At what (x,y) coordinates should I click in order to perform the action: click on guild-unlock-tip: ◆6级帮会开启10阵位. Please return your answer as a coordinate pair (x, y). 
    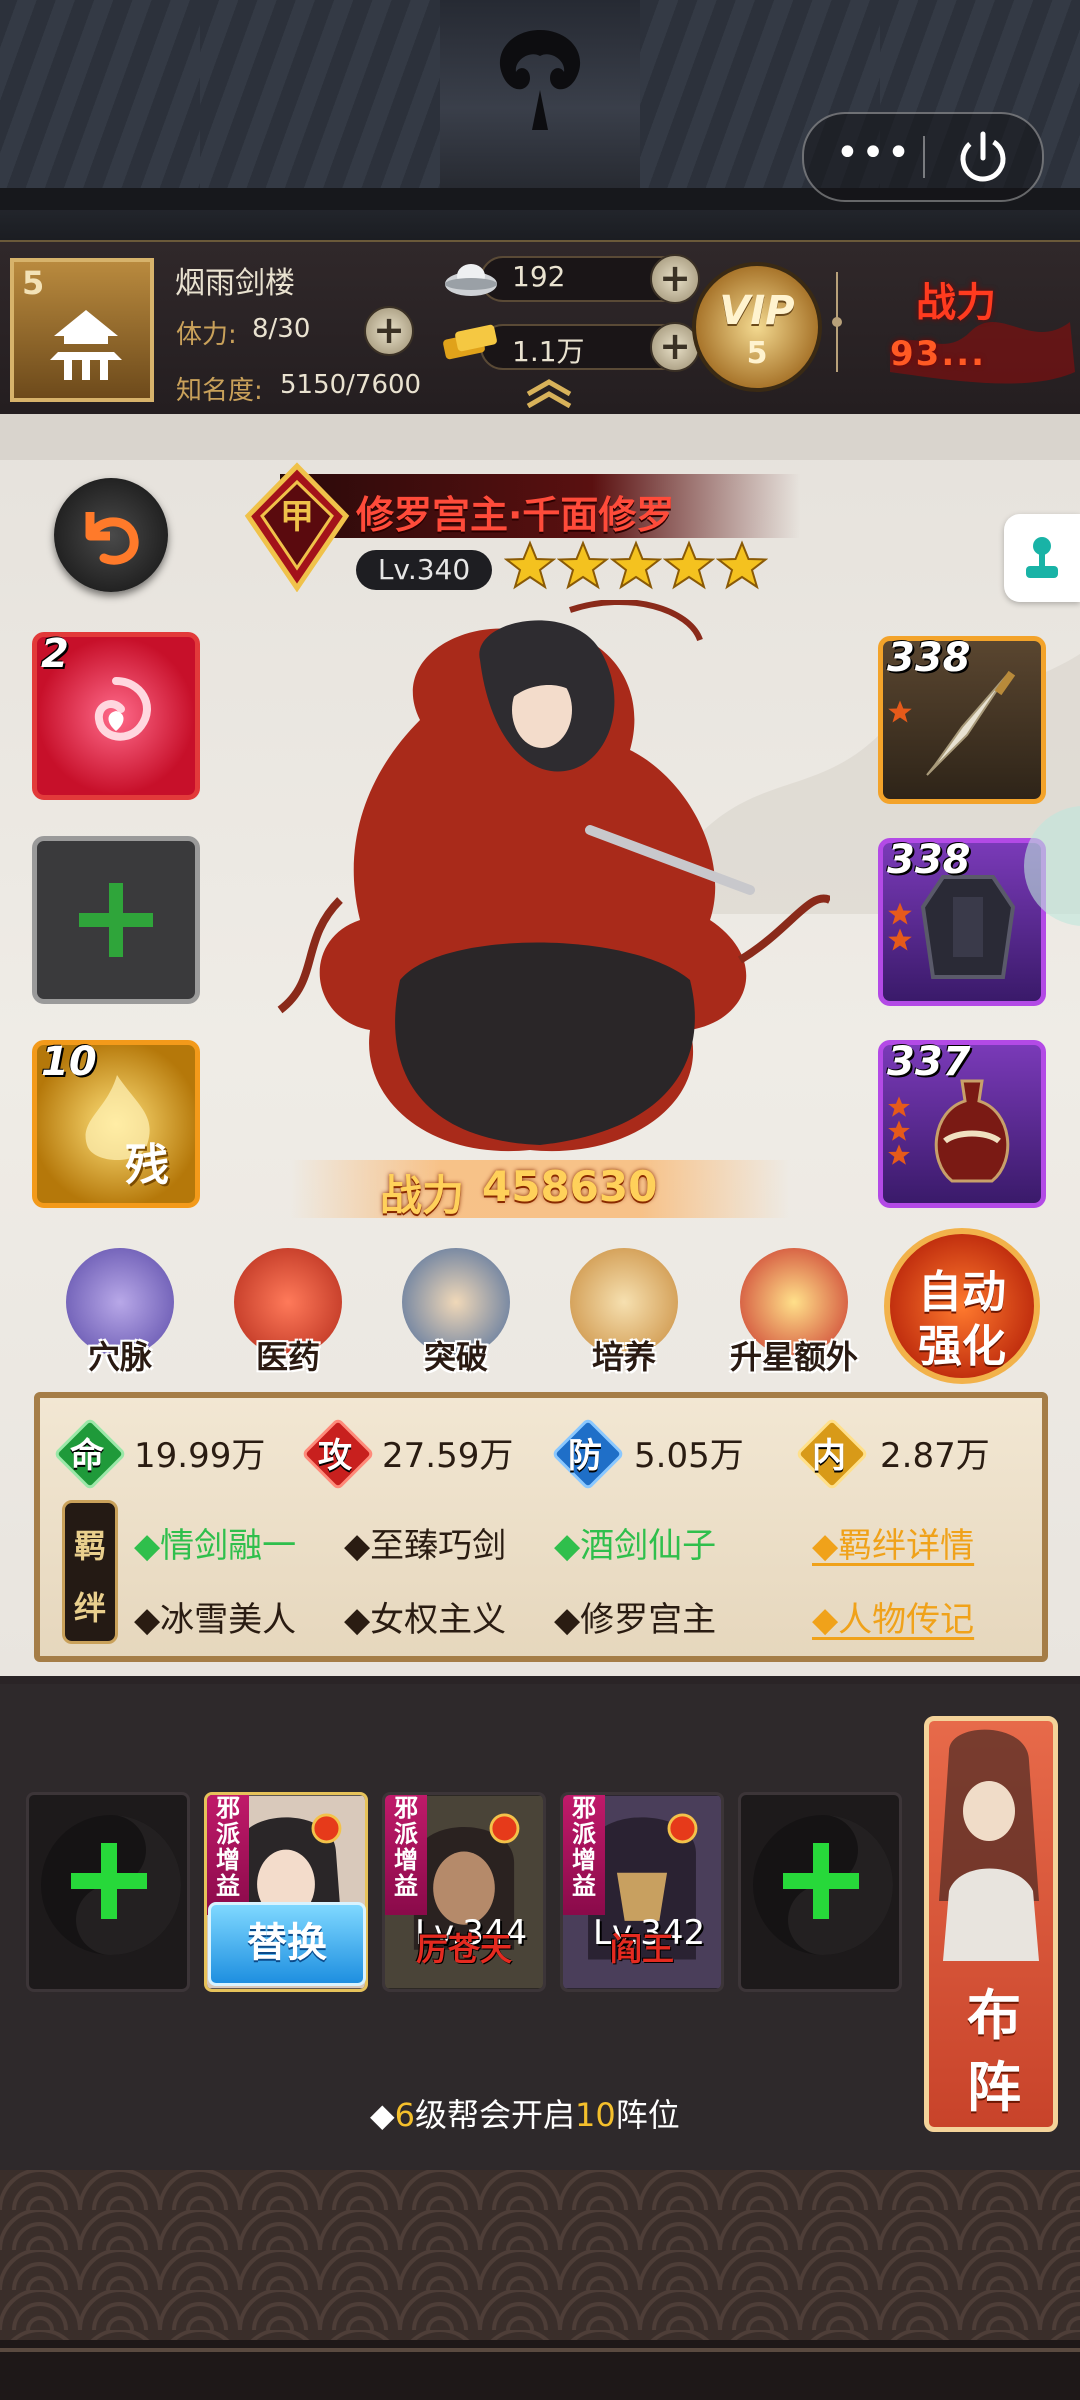
    Looking at the image, I should click on (525, 2113).